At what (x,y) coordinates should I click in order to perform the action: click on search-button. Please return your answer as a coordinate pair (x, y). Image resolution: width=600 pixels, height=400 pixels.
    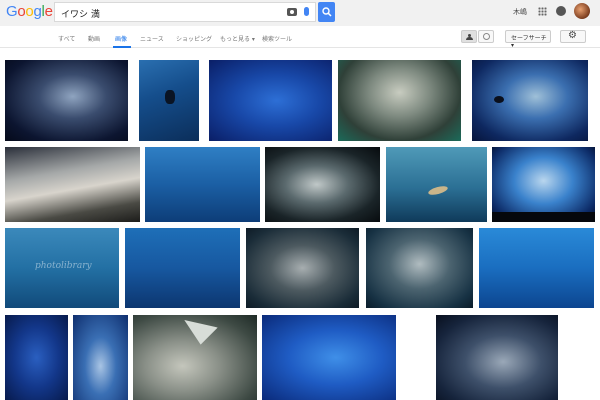
    Looking at the image, I should click on (326, 12).